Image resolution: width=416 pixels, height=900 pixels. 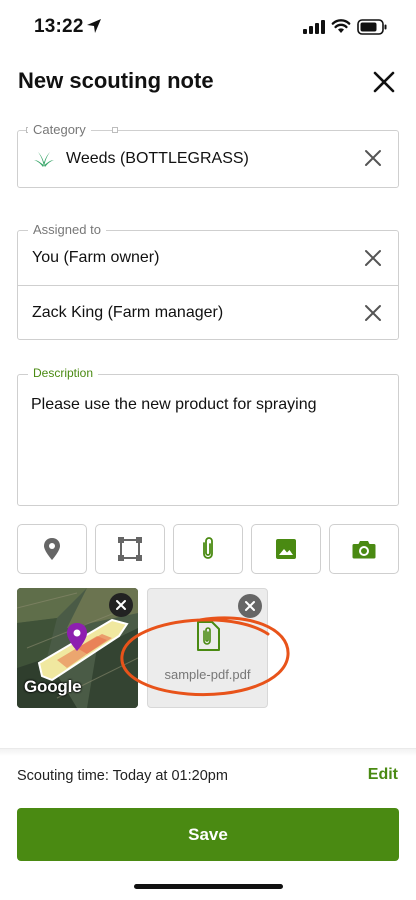 I want to click on add-image-button, so click(x=286, y=549).